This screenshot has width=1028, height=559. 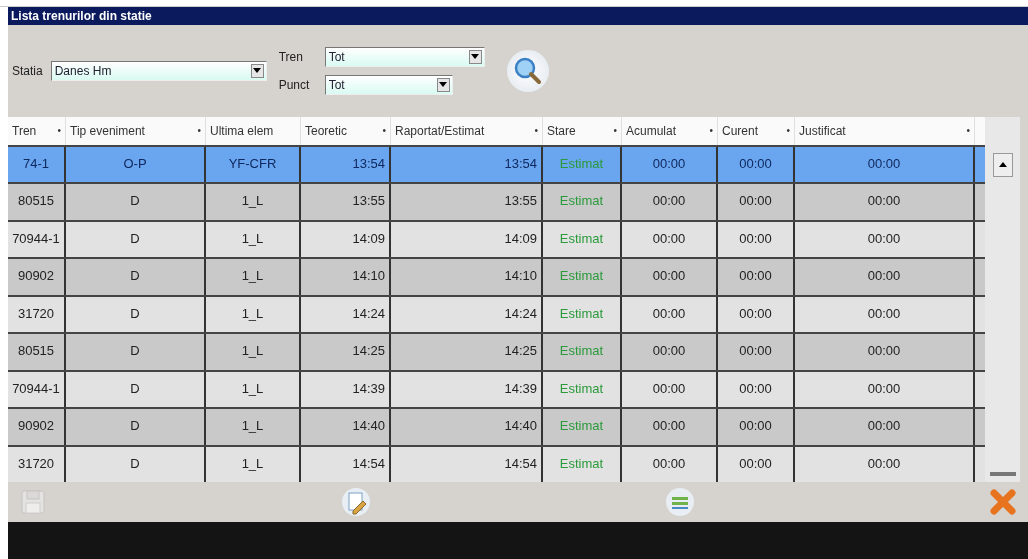 I want to click on column-header: Ultima elem, so click(x=253, y=130).